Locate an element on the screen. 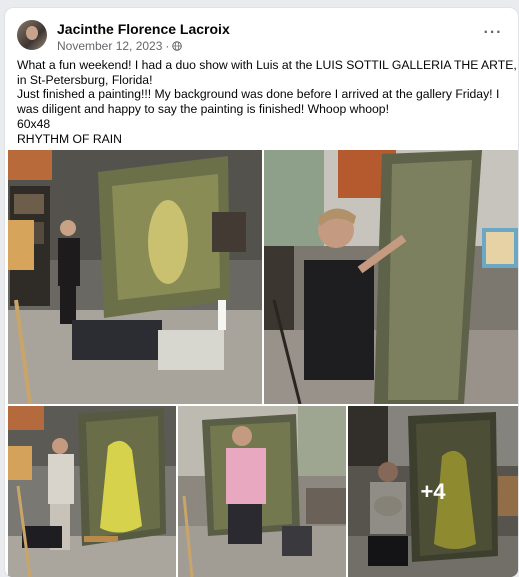  post-meta: November 12, 2023 · is located at coordinates (120, 46).